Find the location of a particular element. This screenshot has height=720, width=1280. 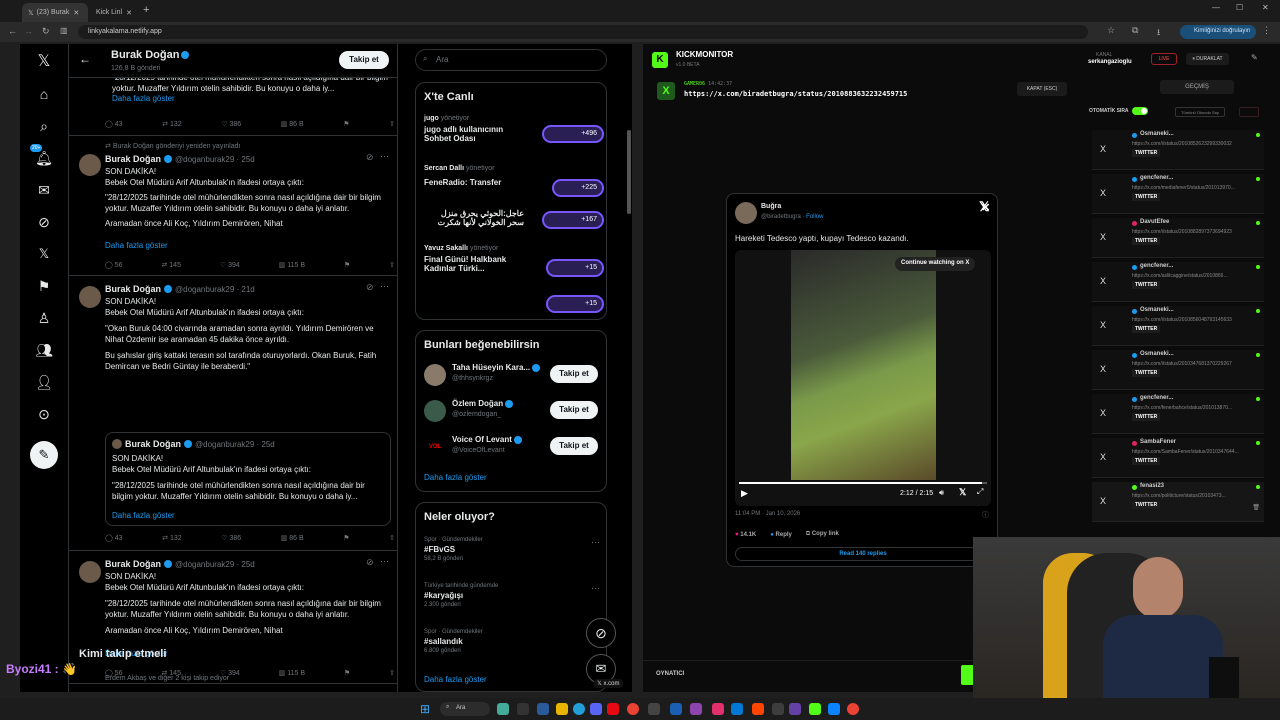

extensions-icon: ⧉ is located at coordinates (1135, 30).